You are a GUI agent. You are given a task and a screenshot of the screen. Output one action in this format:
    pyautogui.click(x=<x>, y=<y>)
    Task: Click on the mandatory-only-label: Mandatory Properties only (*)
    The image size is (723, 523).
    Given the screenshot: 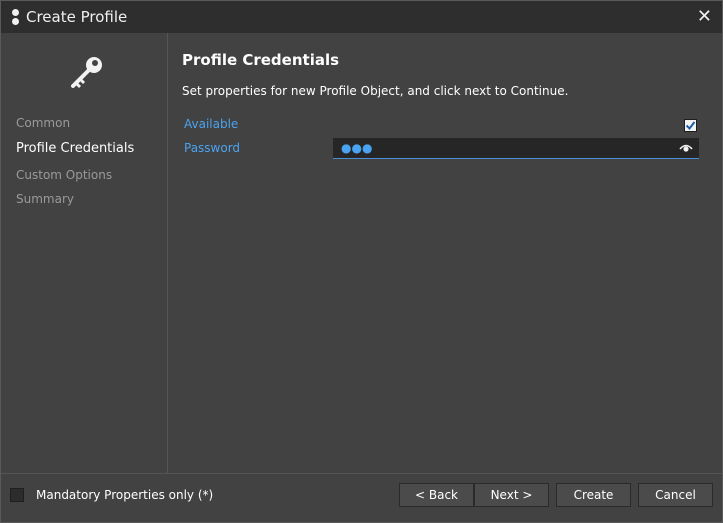 What is the action you would take?
    pyautogui.click(x=125, y=495)
    